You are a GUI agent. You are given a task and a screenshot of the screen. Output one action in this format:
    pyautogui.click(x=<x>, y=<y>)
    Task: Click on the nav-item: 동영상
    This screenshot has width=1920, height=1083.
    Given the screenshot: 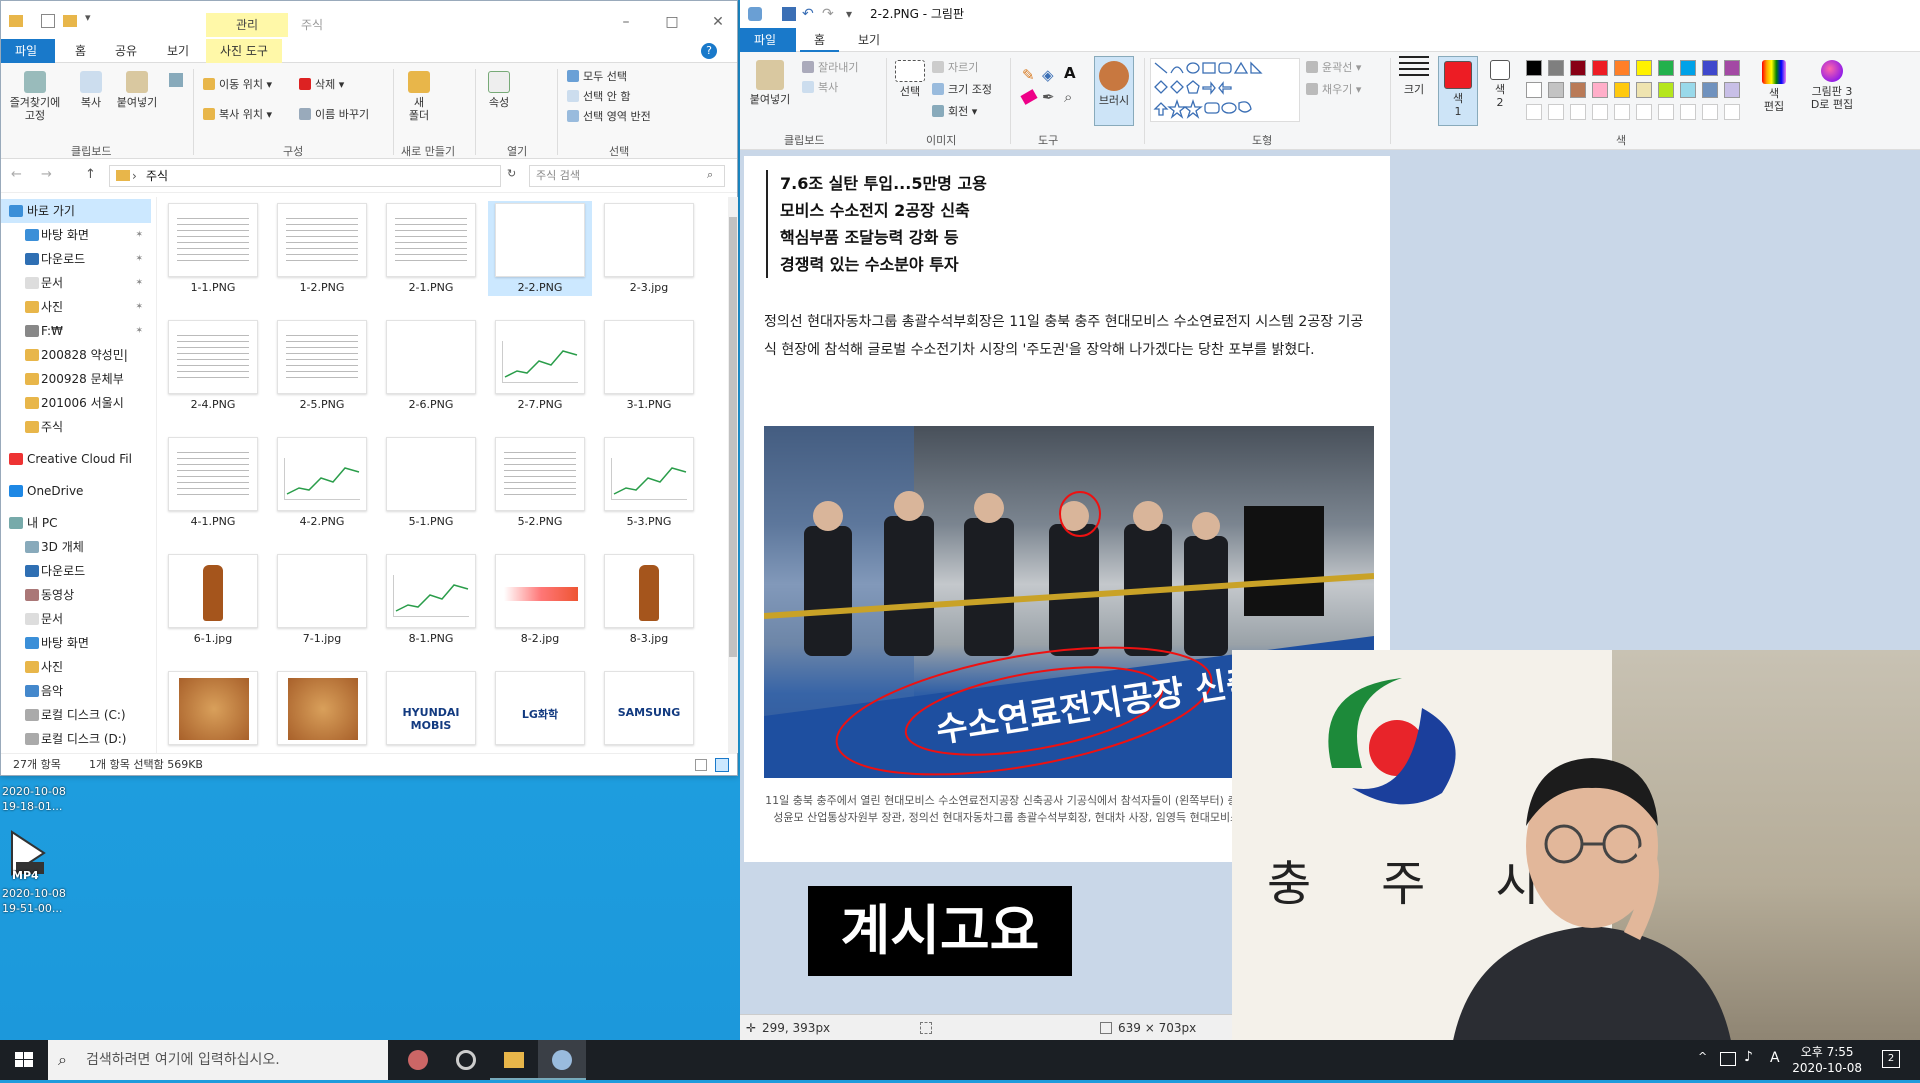 What is the action you would take?
    pyautogui.click(x=76, y=595)
    